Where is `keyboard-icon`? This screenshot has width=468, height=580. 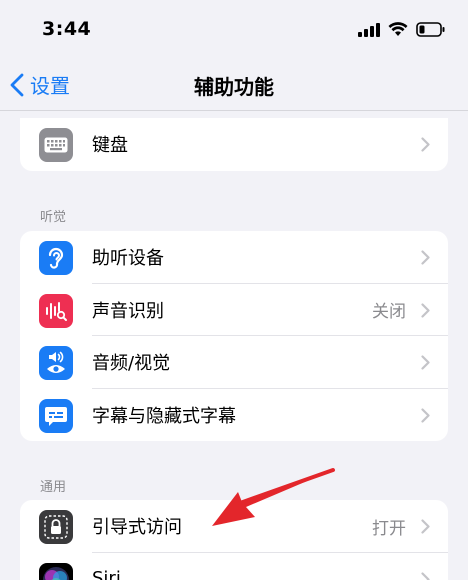 keyboard-icon is located at coordinates (56, 145).